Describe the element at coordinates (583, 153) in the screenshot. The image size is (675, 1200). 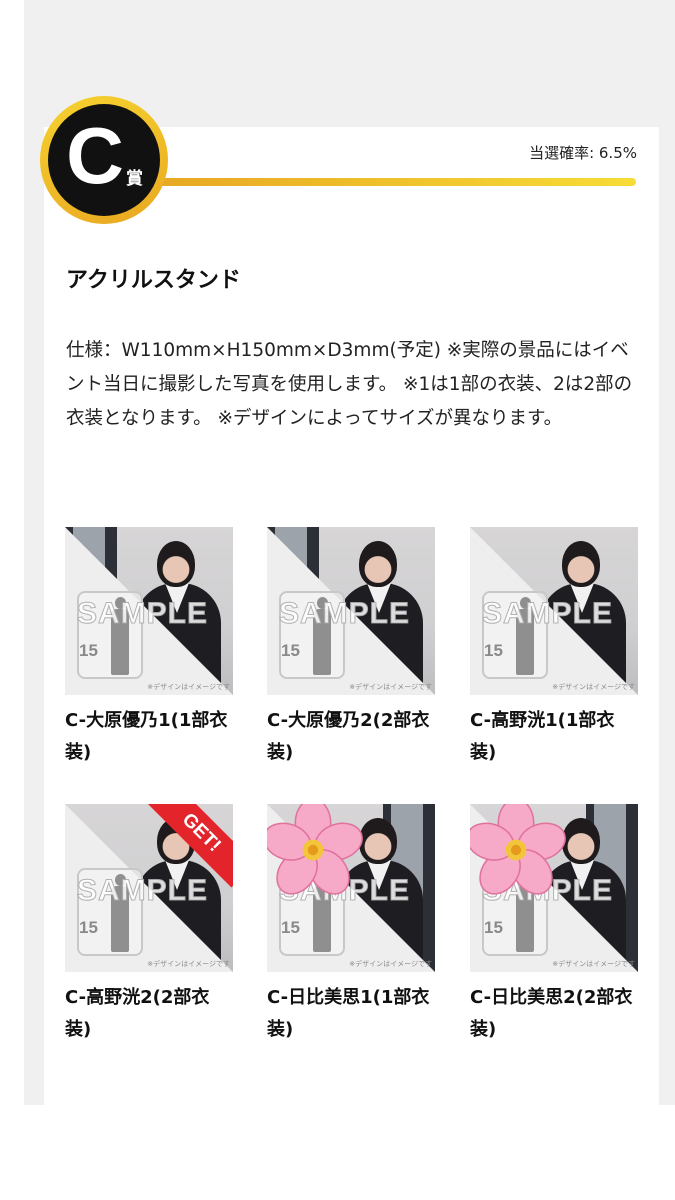
I see `probability-label: 当選確率: 6.5%` at that location.